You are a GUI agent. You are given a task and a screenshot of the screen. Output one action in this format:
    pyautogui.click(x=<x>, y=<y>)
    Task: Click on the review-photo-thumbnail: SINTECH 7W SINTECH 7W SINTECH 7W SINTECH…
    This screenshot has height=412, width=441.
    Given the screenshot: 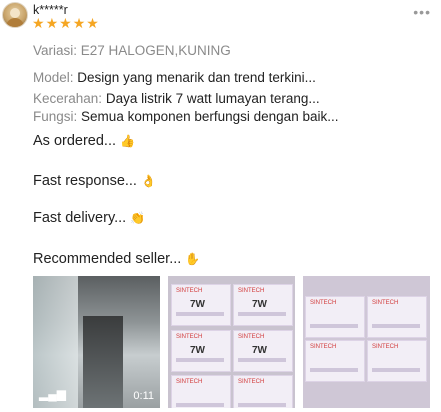 What is the action you would take?
    pyautogui.click(x=231, y=342)
    